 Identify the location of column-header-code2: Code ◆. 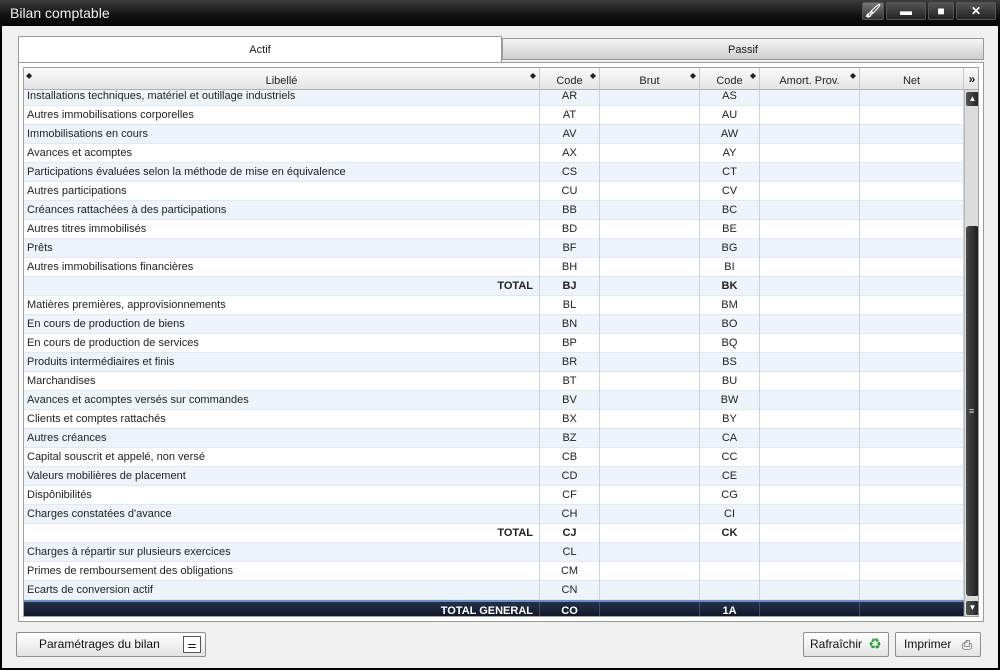
(730, 79).